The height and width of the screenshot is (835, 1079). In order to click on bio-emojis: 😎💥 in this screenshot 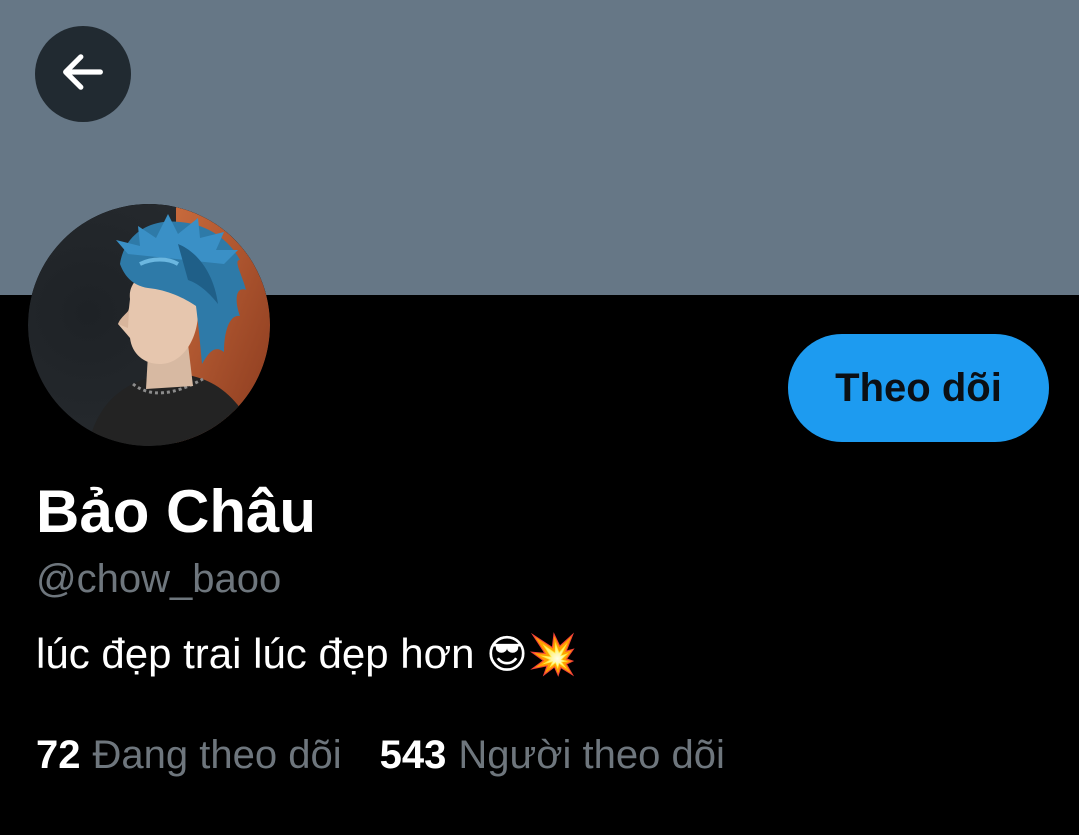, I will do `click(532, 655)`.